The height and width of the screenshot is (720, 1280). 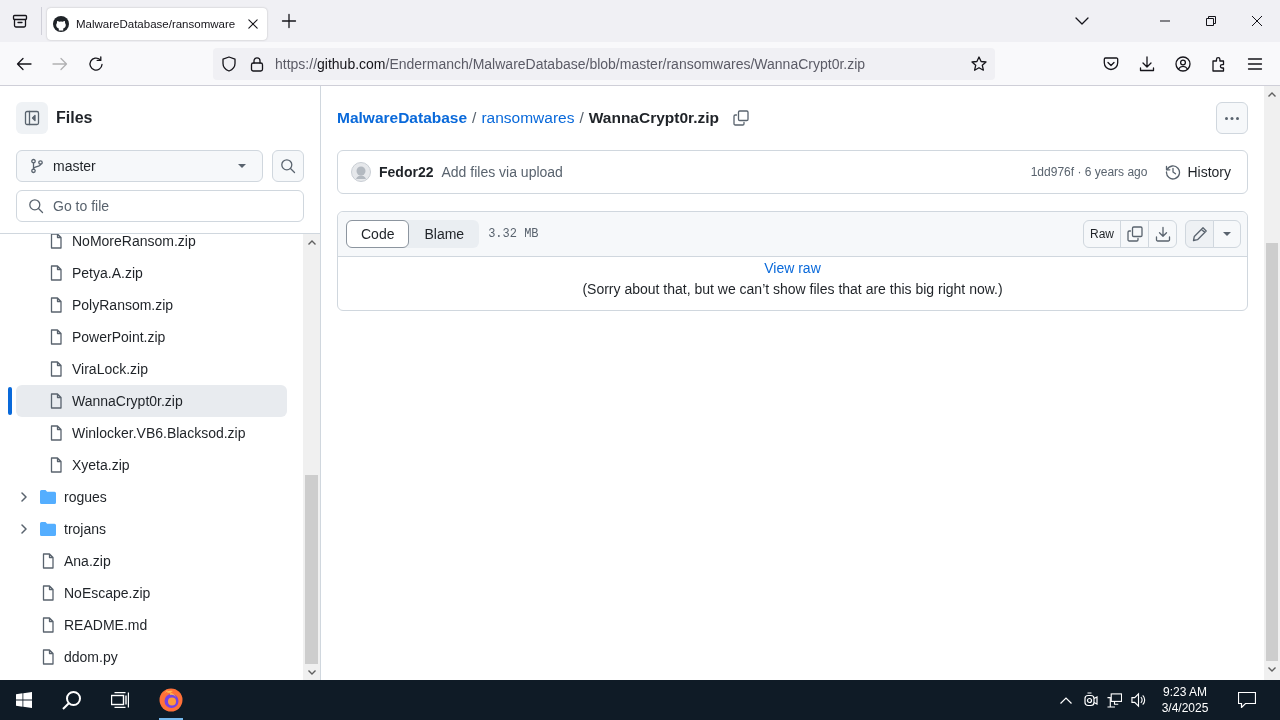 What do you see at coordinates (151, 657) in the screenshot?
I see `file-tree-item: ddom.py` at bounding box center [151, 657].